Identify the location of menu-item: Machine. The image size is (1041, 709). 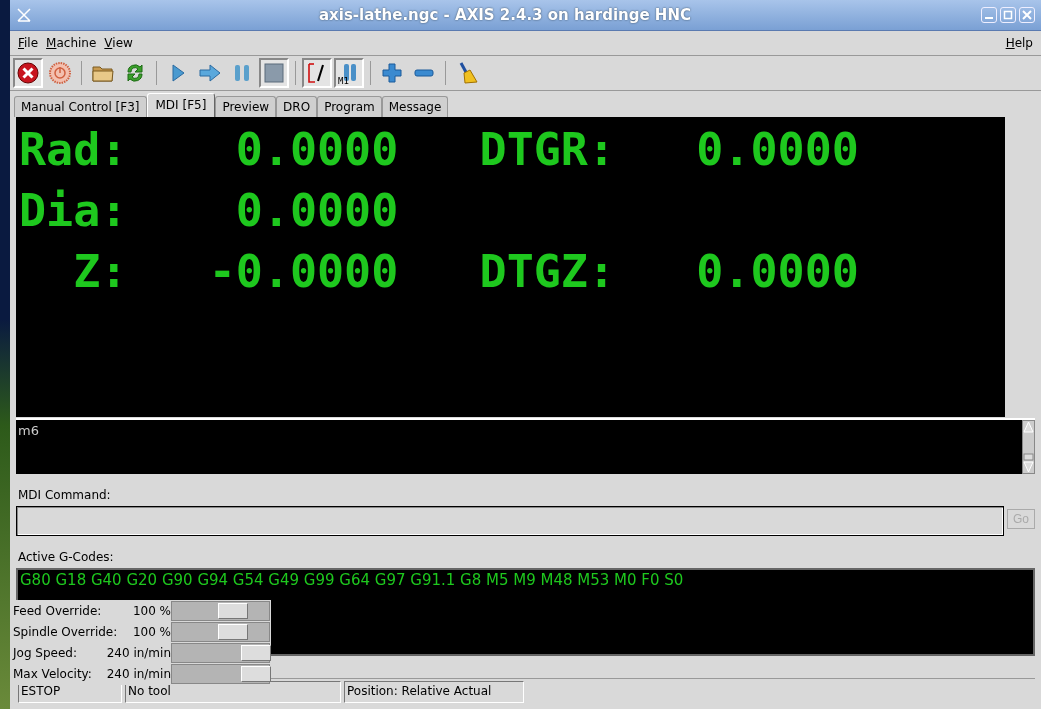
(71, 43).